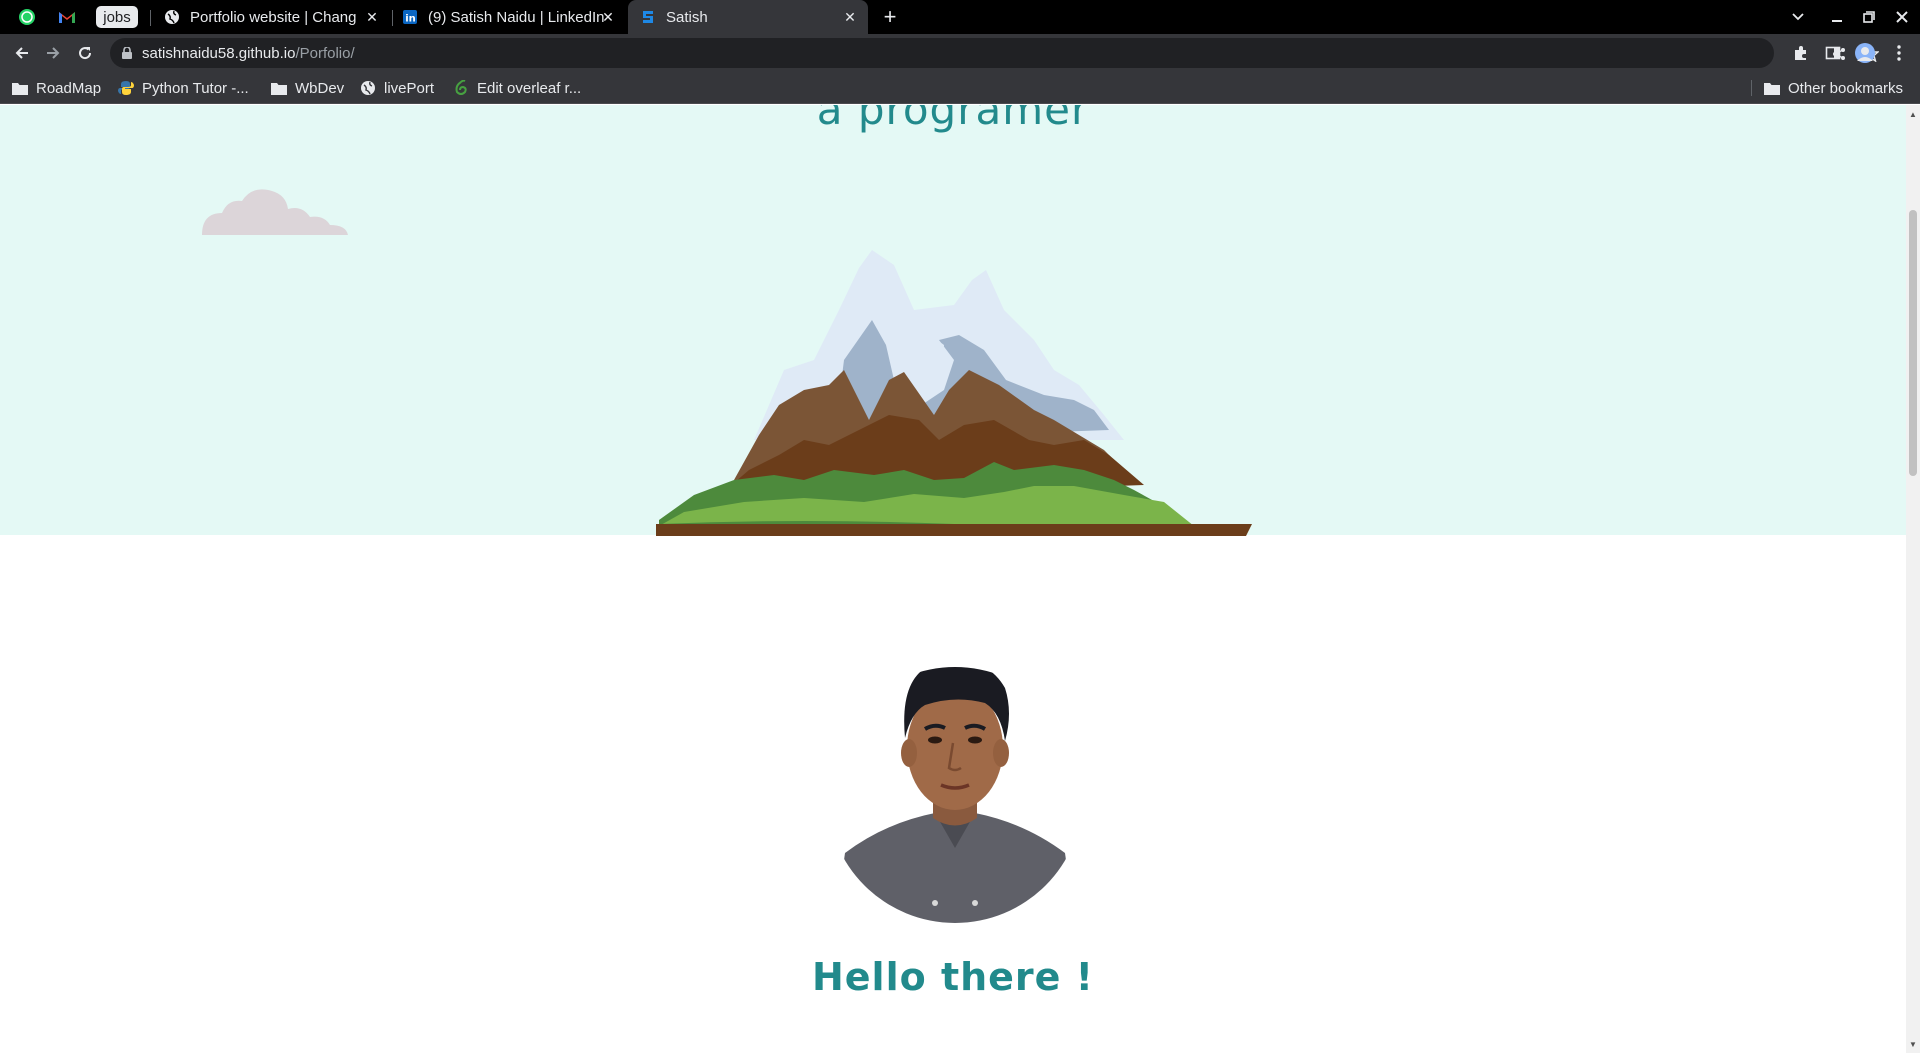  Describe the element at coordinates (1846, 88) in the screenshot. I see `other-bookmarks-label: Other bookmarks` at that location.